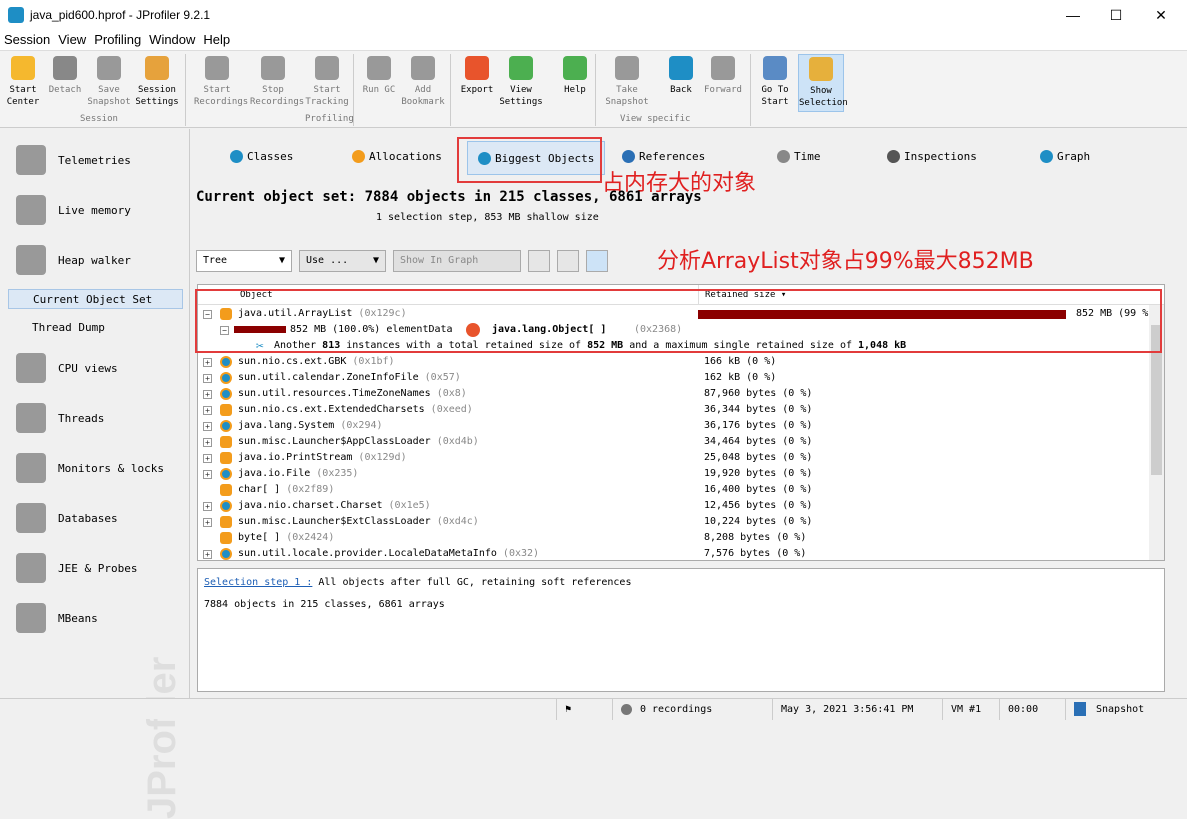 The width and height of the screenshot is (1187, 819). Describe the element at coordinates (423, 68) in the screenshot. I see `bookmark-icon` at that location.